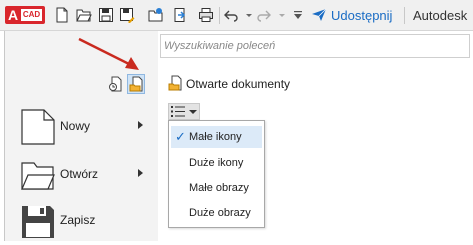 The height and width of the screenshot is (245, 473). What do you see at coordinates (38, 127) in the screenshot?
I see `new-document-icon` at bounding box center [38, 127].